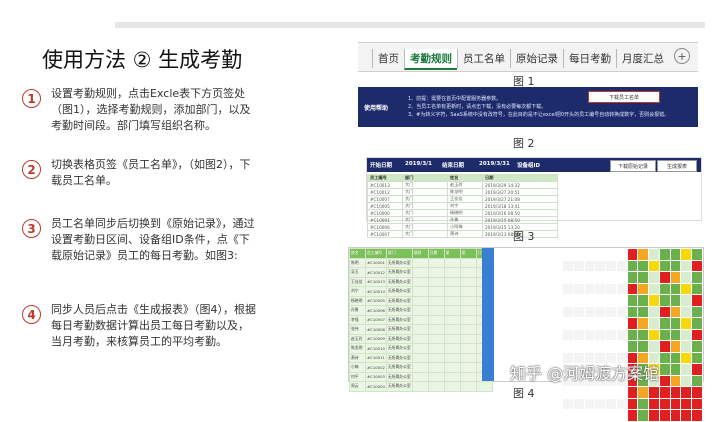 The height and width of the screenshot is (422, 720). I want to click on table-row: 王佳佳 #C10013 无所属办公室, so click(421, 281).